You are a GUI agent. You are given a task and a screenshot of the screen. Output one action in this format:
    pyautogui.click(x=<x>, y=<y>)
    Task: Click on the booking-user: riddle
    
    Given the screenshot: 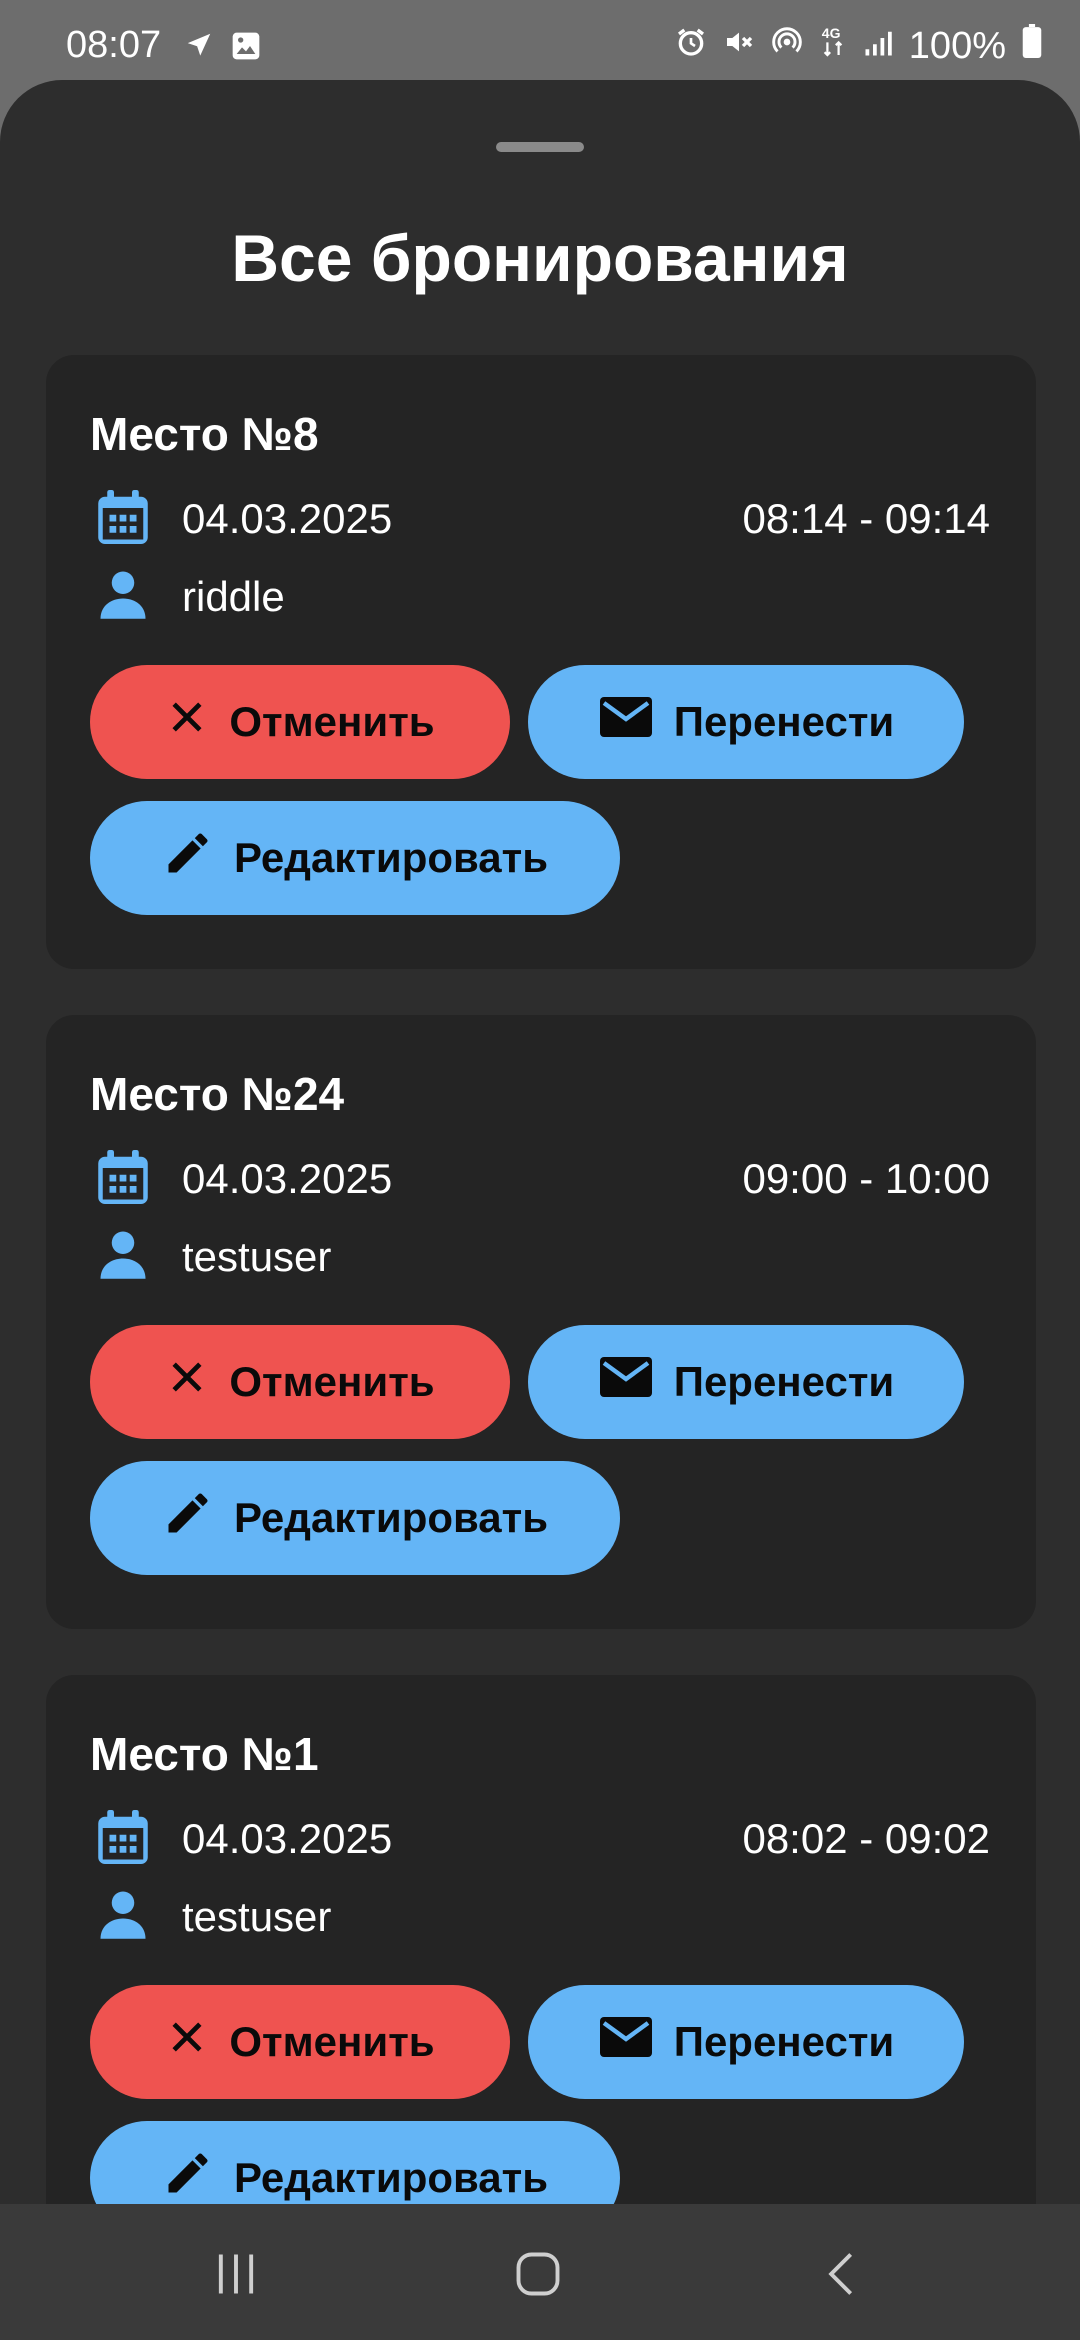 What is the action you would take?
    pyautogui.click(x=233, y=596)
    